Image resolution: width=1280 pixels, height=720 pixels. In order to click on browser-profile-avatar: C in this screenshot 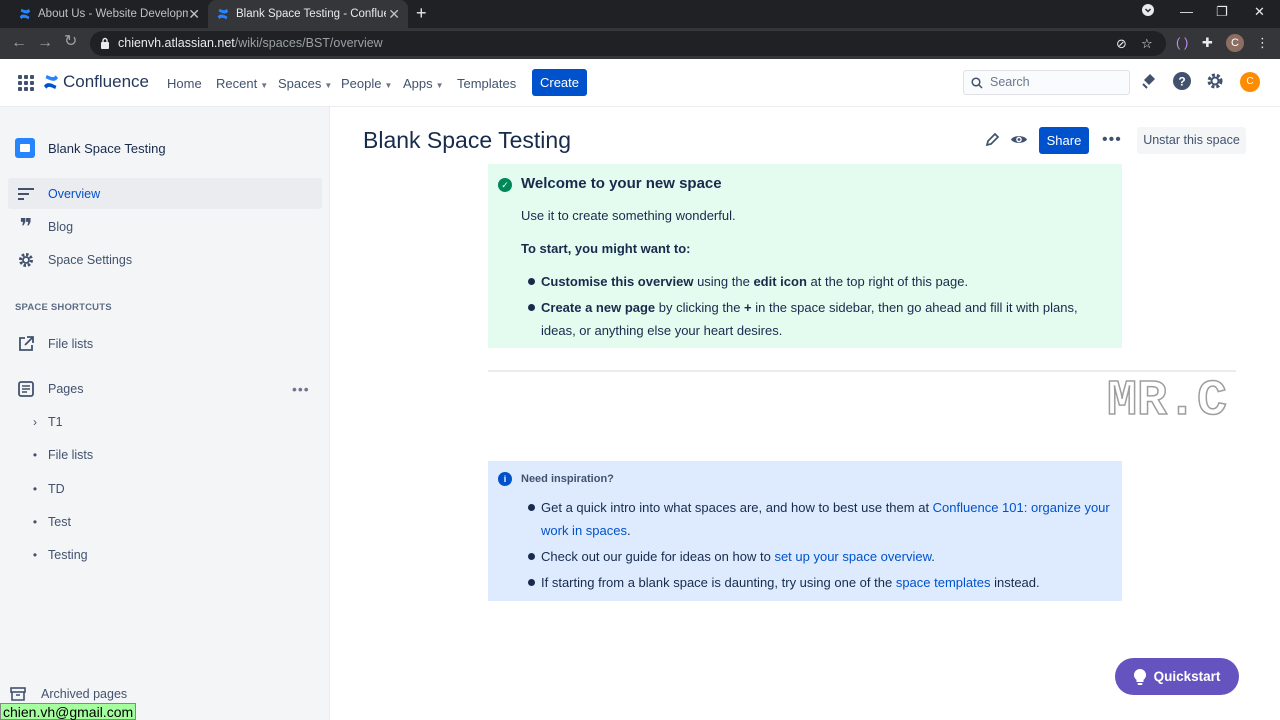, I will do `click(1235, 43)`.